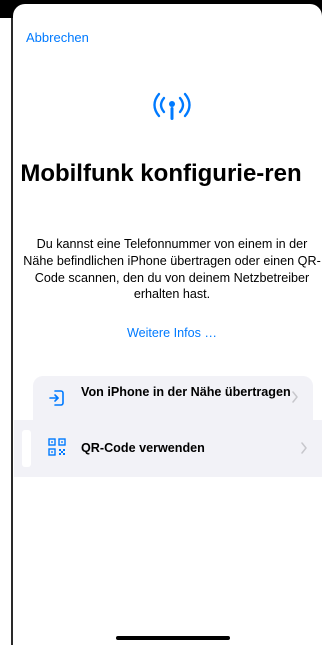 The height and width of the screenshot is (645, 322). Describe the element at coordinates (57, 447) in the screenshot. I see `qr-code-icon` at that location.